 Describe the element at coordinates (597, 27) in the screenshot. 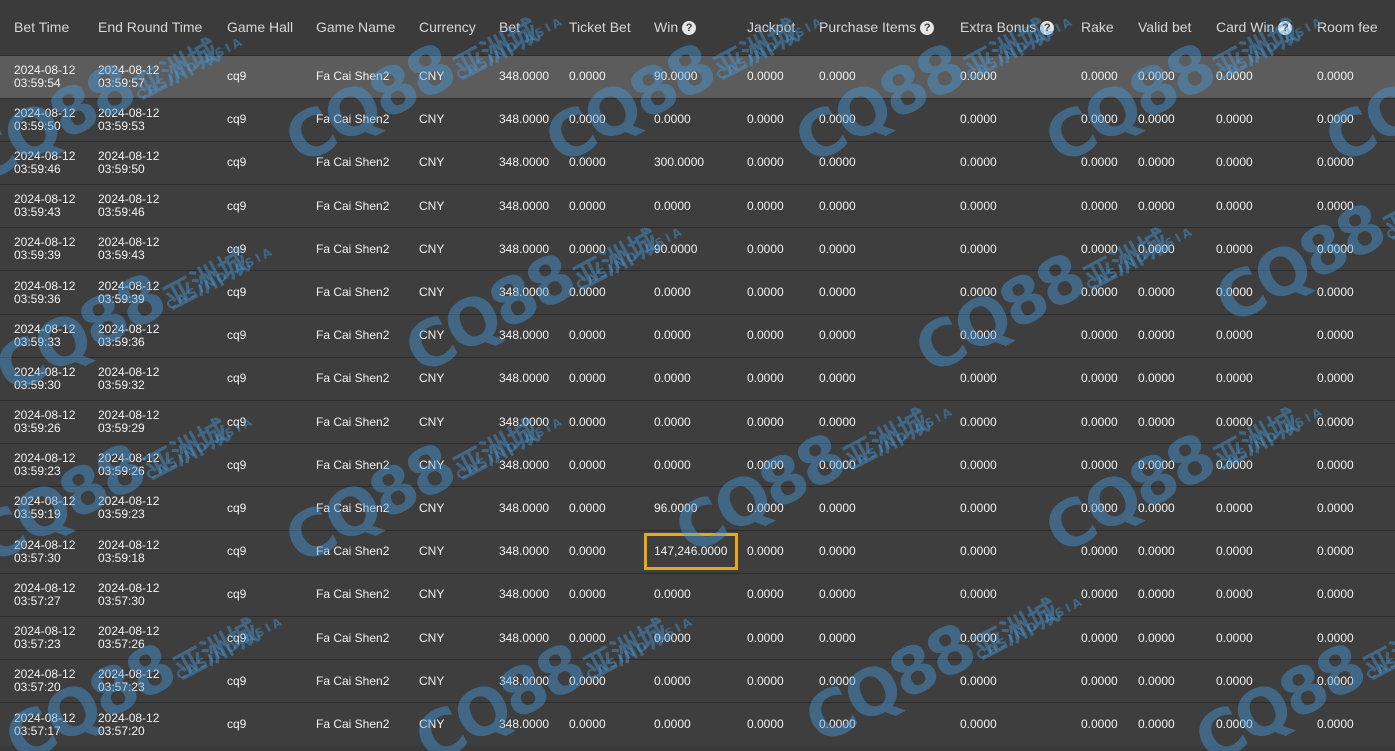

I see `column-header-ticket-bet: Ticket Bet` at that location.